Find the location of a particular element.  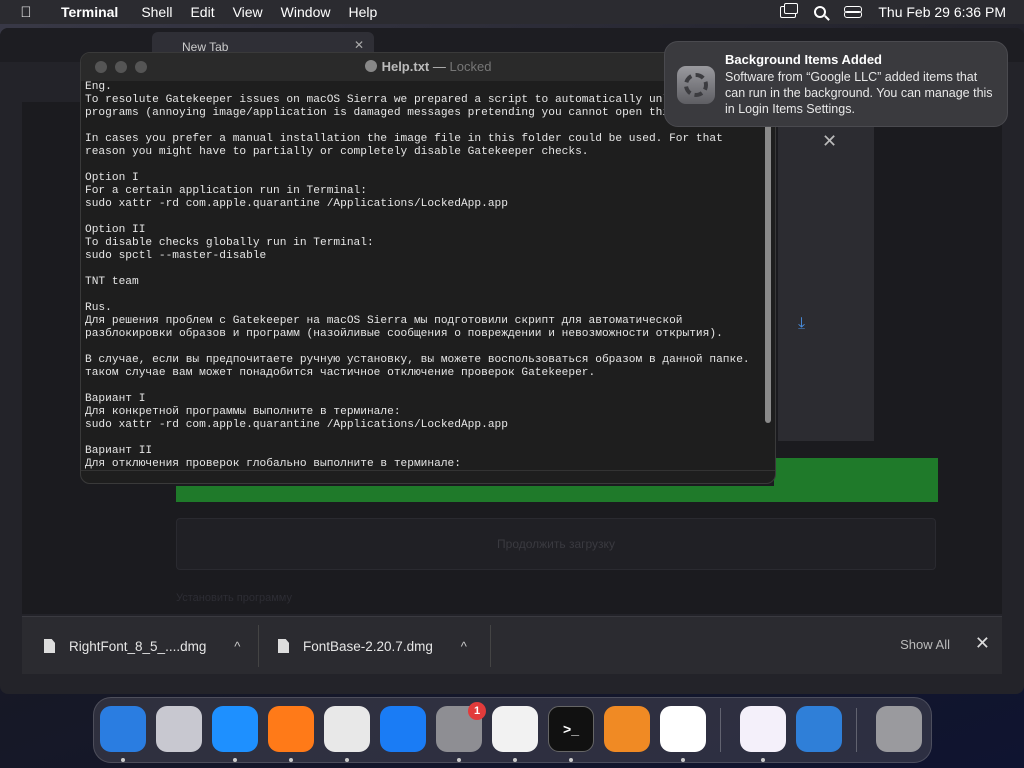

menu-extras: Thu Feb 29 6:36 PM is located at coordinates (893, 12).